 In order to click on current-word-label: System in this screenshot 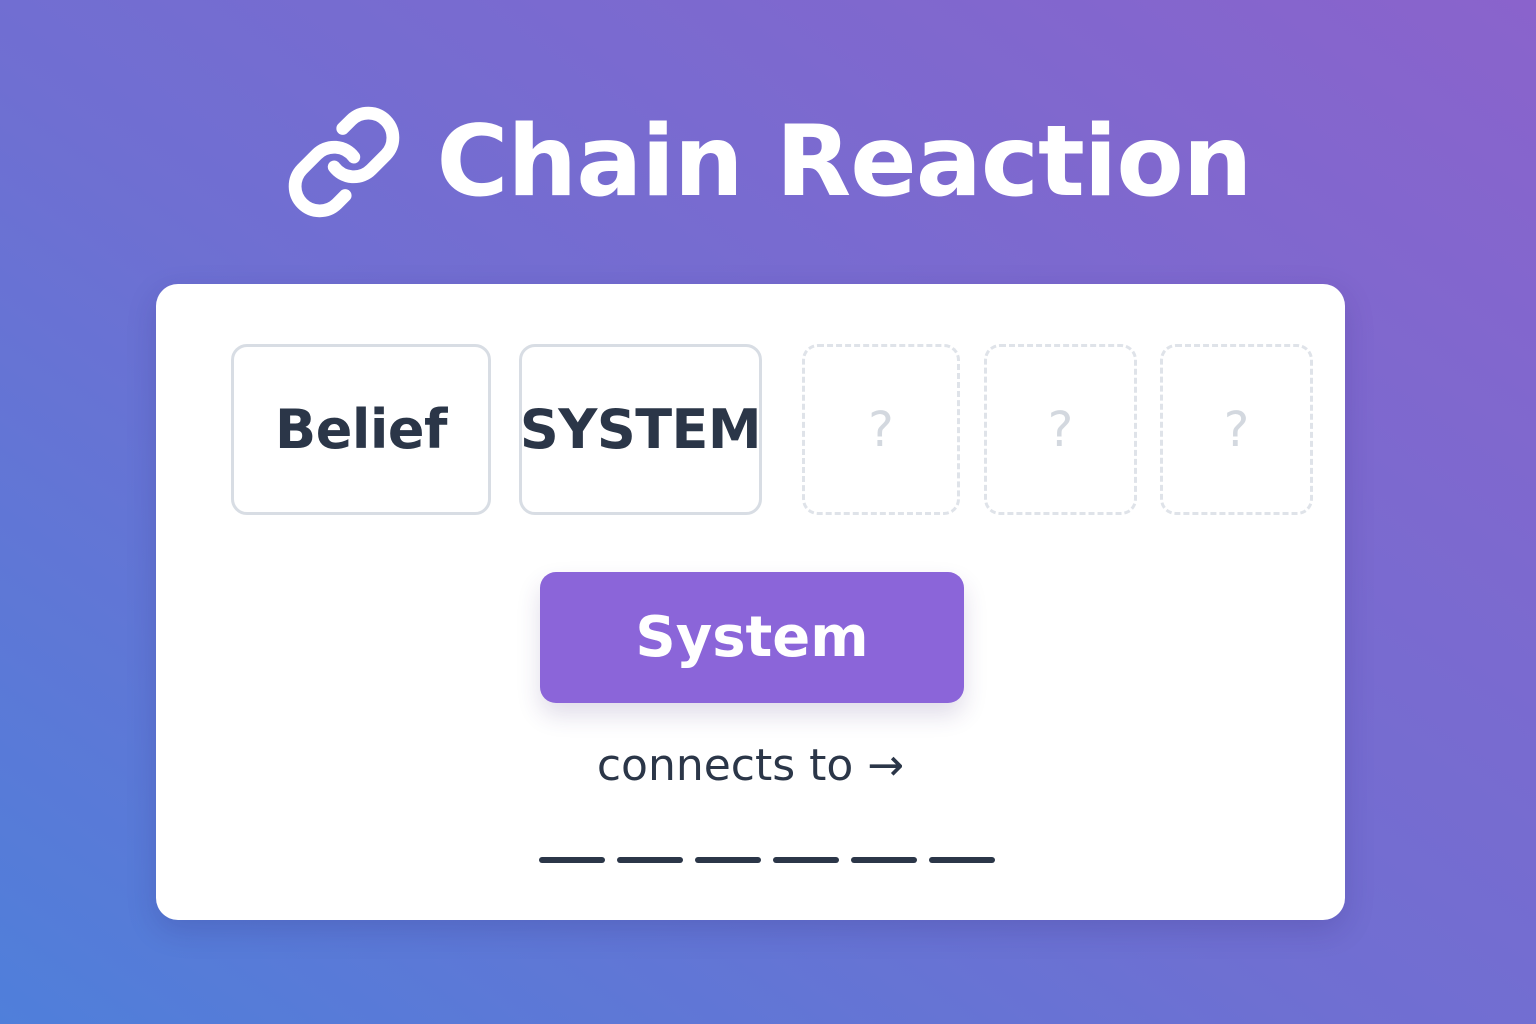, I will do `click(752, 637)`.